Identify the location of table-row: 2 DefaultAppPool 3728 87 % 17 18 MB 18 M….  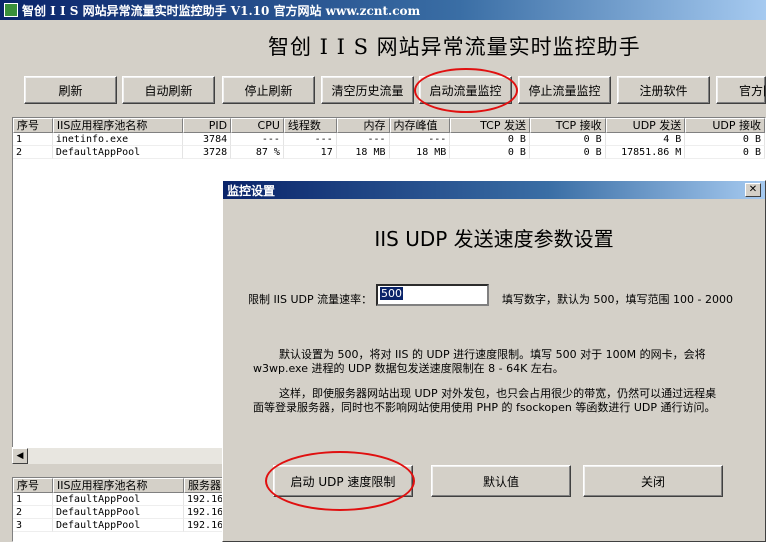
(389, 152).